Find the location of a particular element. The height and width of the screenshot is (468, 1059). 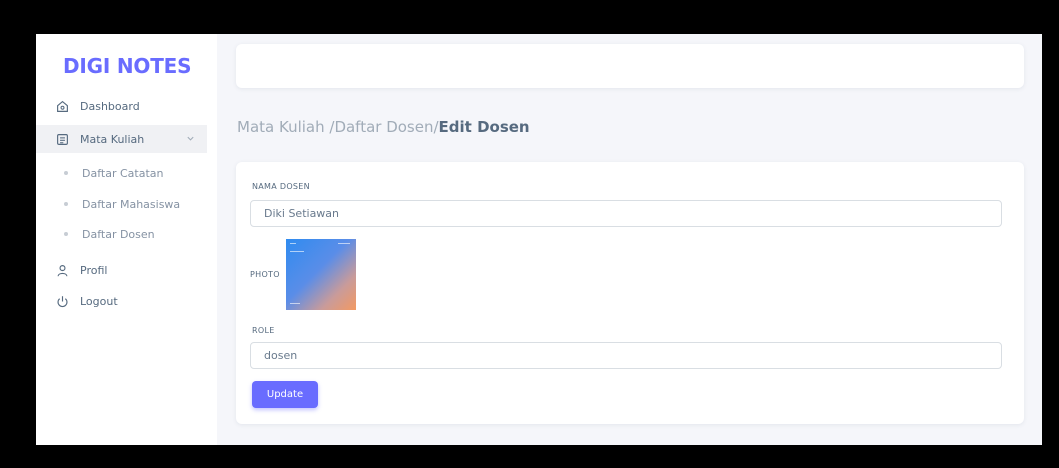

name-field: Diki Setiawan is located at coordinates (626, 213).